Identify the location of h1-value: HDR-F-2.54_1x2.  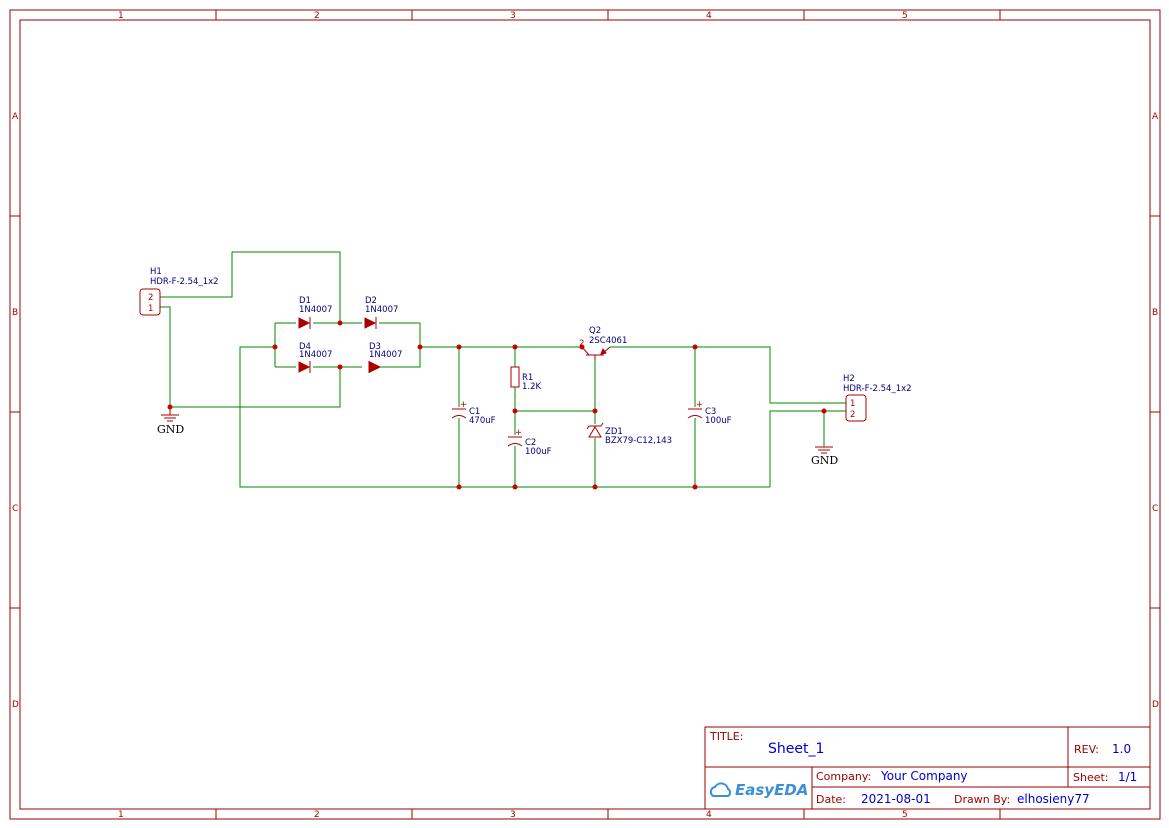
(184, 282).